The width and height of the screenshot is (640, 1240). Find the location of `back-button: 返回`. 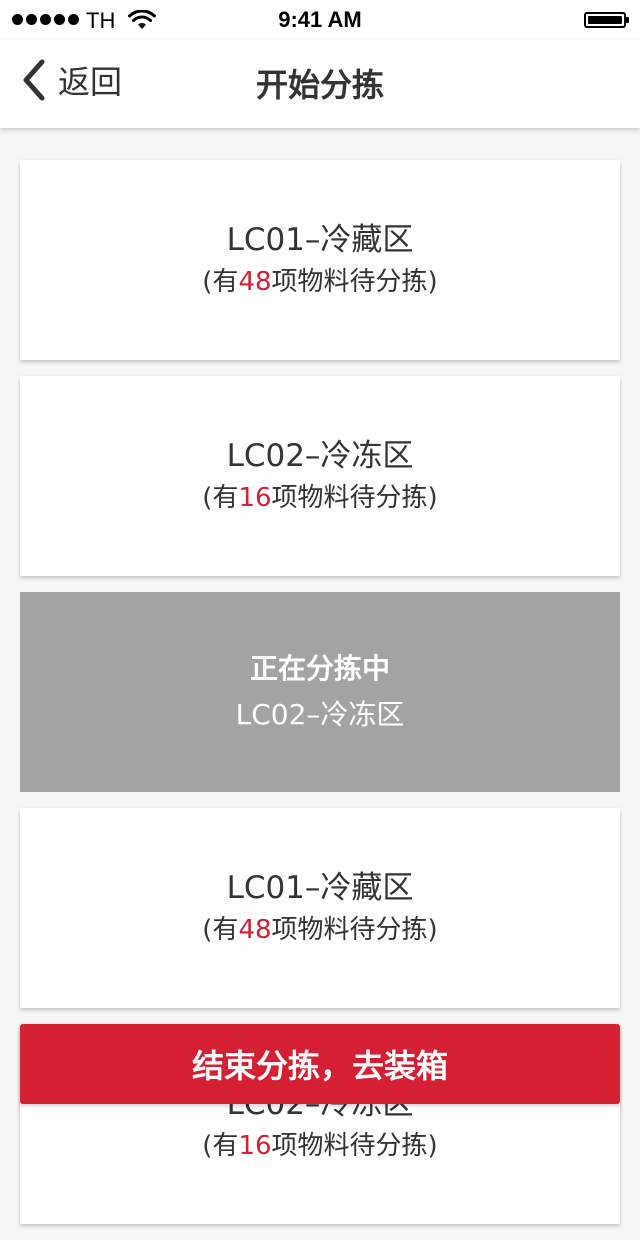

back-button: 返回 is located at coordinates (70, 80).